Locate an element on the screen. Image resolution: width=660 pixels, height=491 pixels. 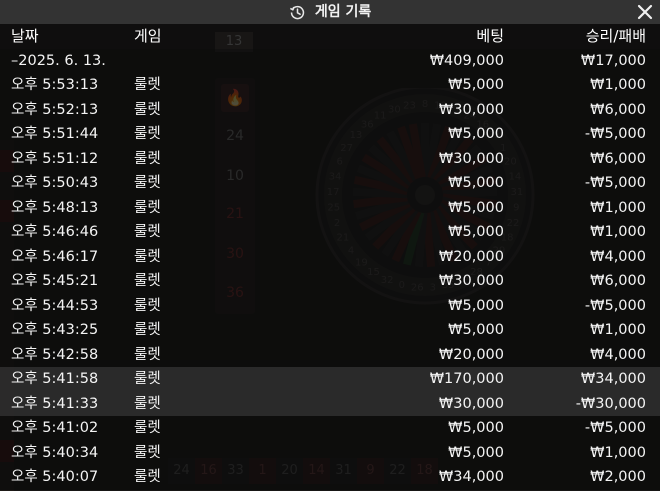
row-time: 오후 5:41:58 is located at coordinates (55, 379).